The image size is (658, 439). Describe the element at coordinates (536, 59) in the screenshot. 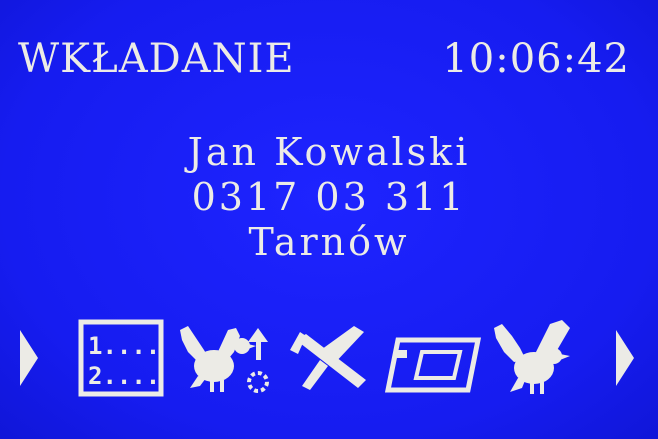

I see `clock: 10:06:42` at that location.